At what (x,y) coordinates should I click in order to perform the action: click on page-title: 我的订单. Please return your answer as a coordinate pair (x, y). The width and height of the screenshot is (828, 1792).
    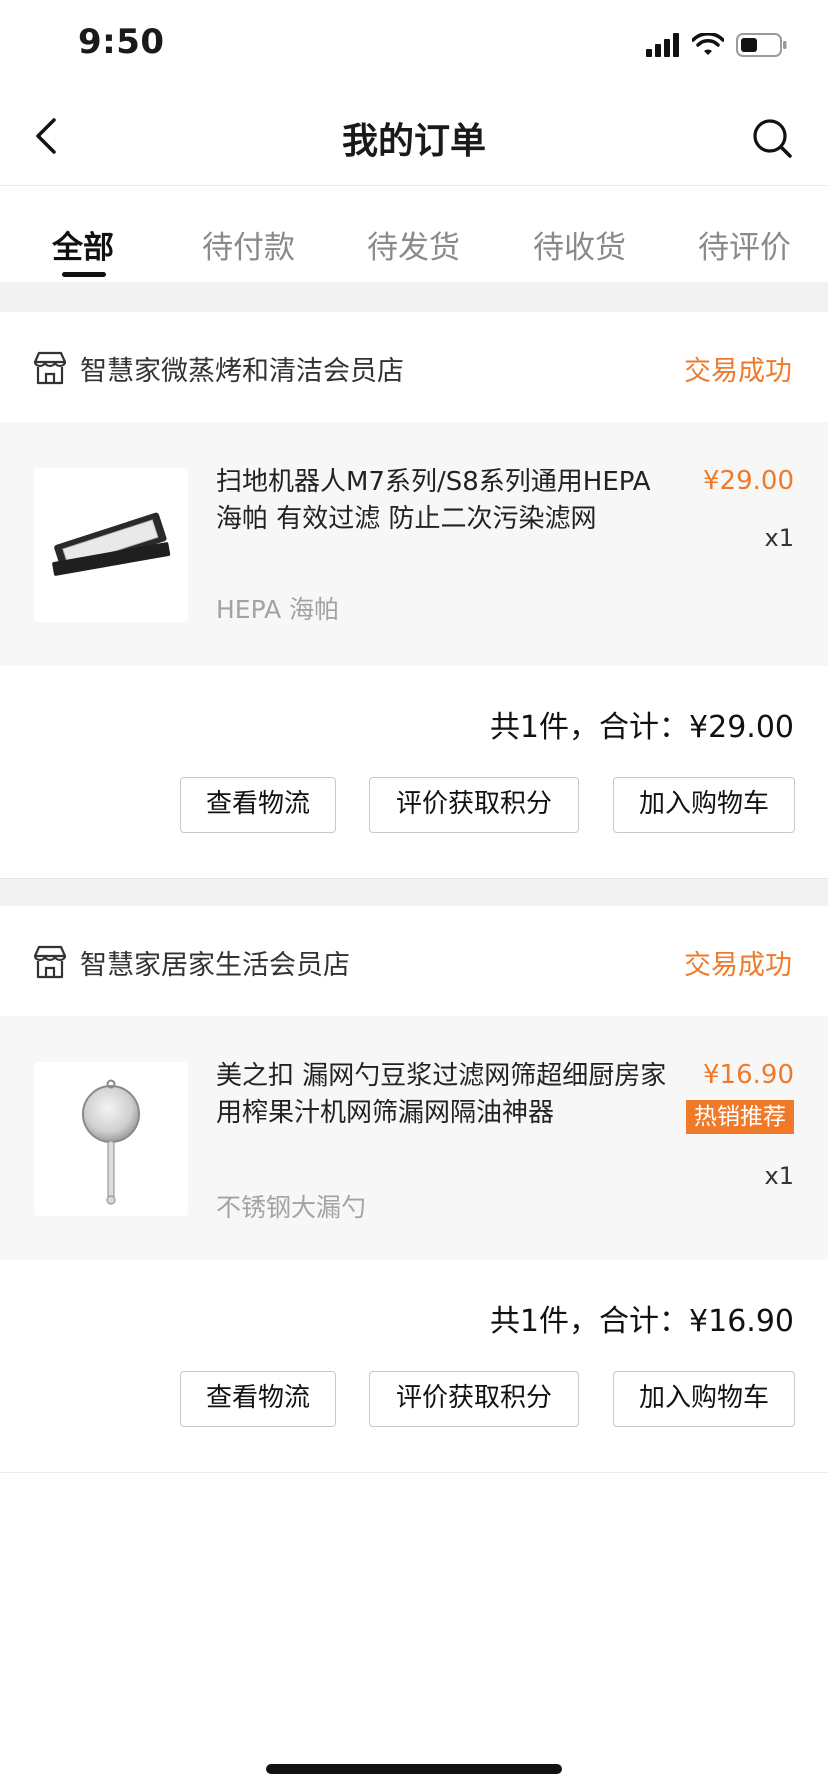
    Looking at the image, I should click on (413, 141).